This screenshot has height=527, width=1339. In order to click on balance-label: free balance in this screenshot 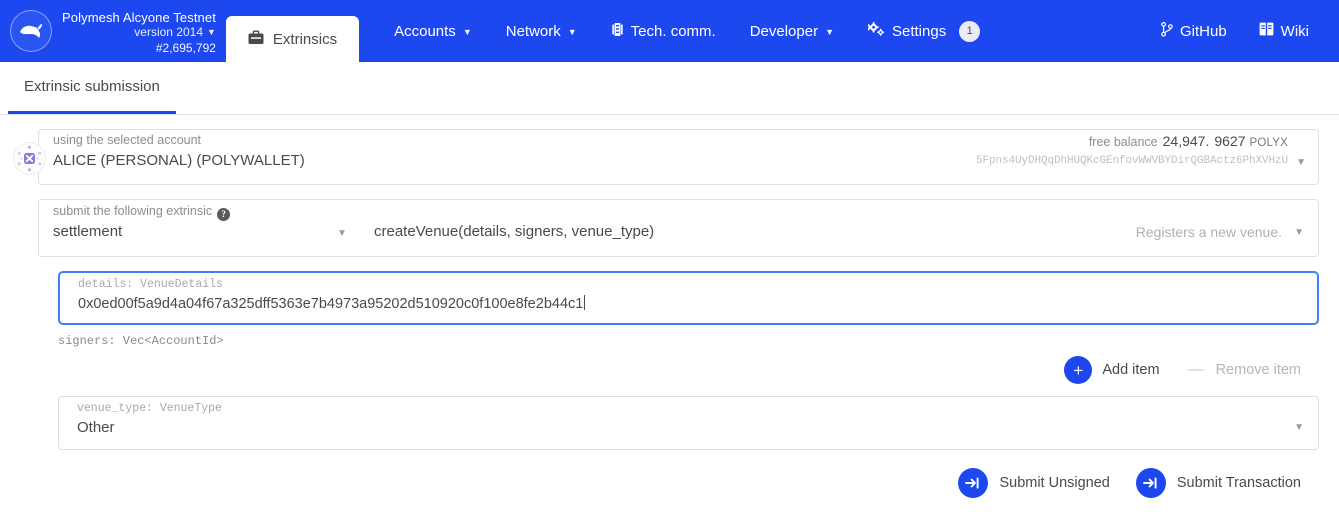, I will do `click(1123, 142)`.